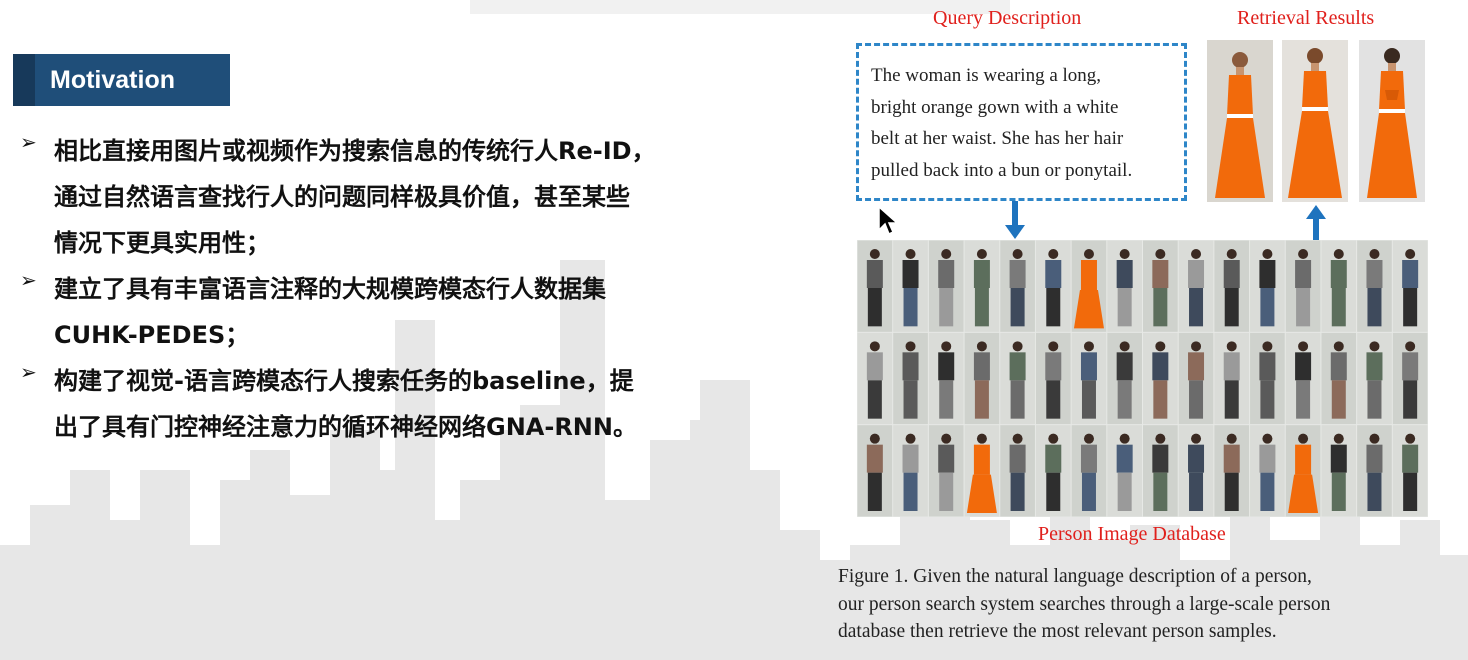  I want to click on bullet-line: 相比直接用图片或视频作为搜索信息的传统行人Re-ID，, so click(355, 151).